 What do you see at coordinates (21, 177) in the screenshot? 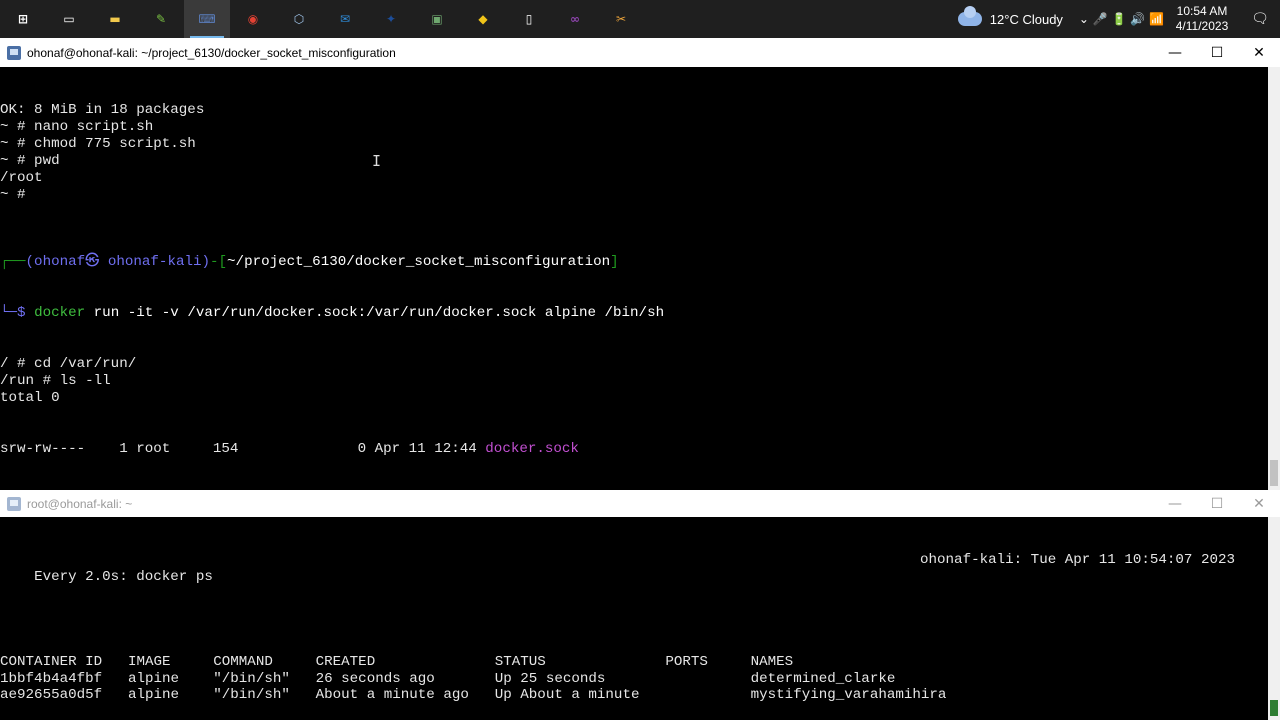
I see `terminal-line: /root` at bounding box center [21, 177].